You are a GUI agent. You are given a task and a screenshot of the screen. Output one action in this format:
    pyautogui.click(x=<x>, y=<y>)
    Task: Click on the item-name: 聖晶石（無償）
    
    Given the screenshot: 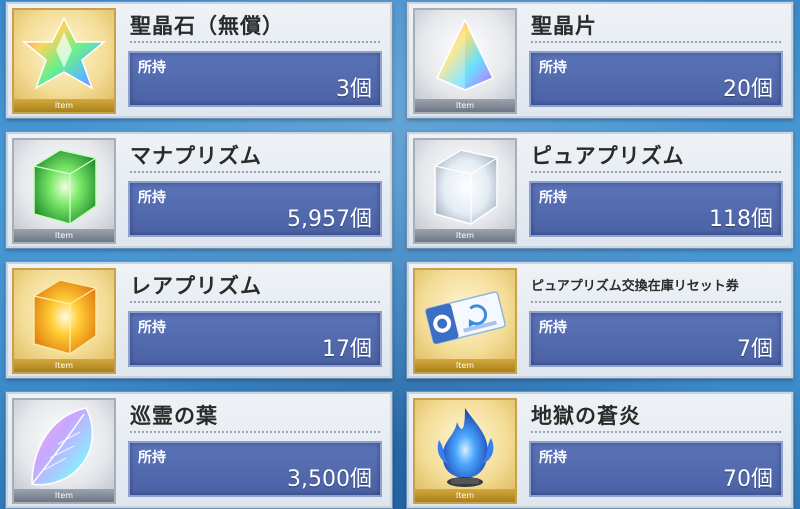 What is the action you would take?
    pyautogui.click(x=207, y=26)
    